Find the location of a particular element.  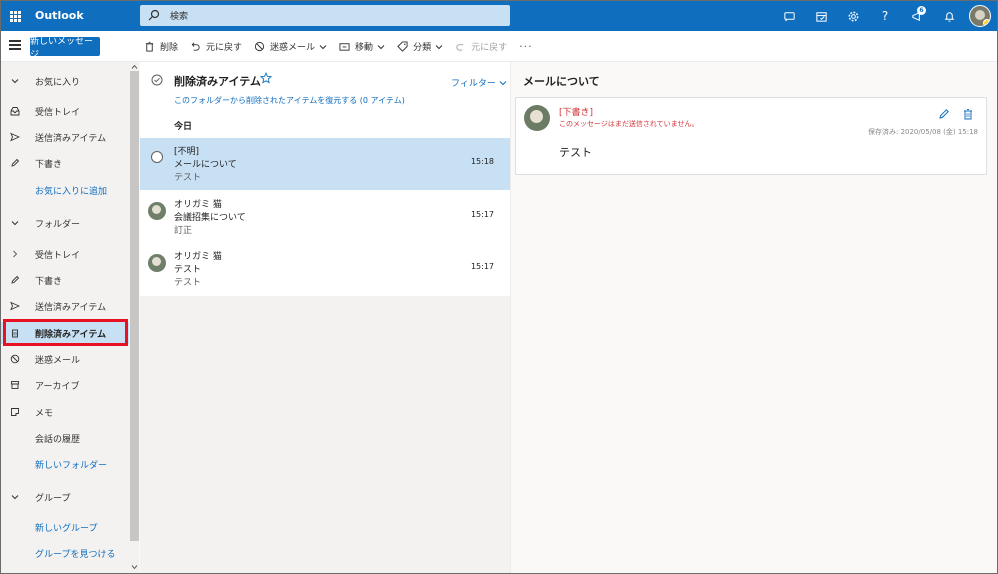

groups-header: グループ is located at coordinates (65, 497).